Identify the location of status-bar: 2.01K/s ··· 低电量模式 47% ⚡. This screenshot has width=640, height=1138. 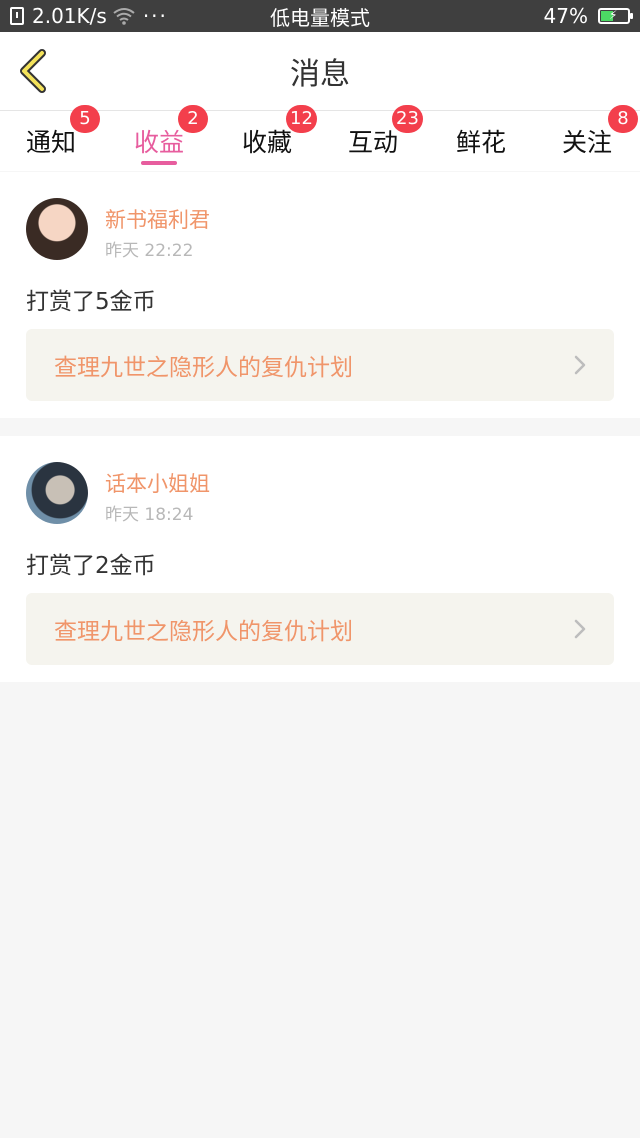
(320, 16).